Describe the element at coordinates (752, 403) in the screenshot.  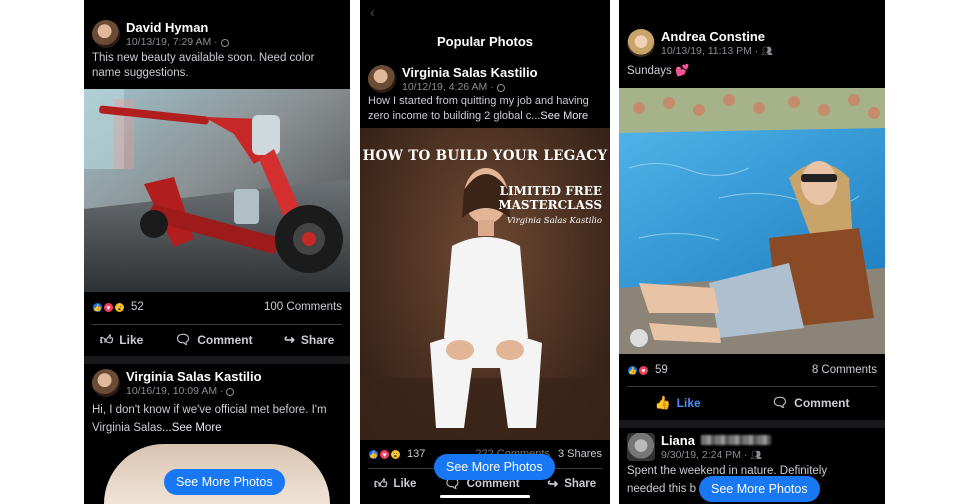
I see `post-actions: 👍 Like 🗨︎ Comment` at that location.